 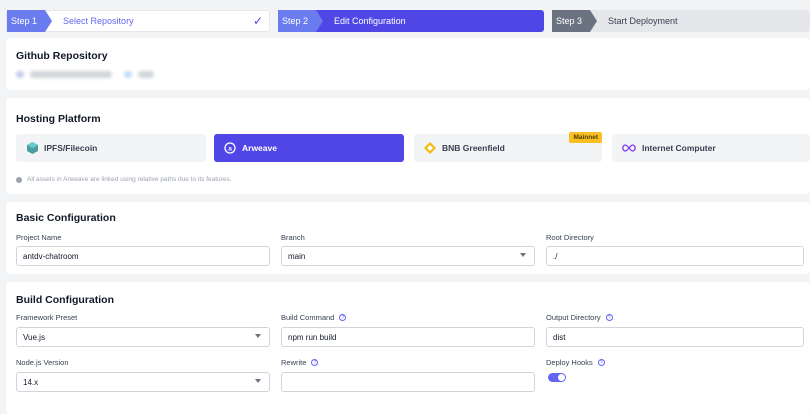 I want to click on framework-preset-label: Framework Preset, so click(x=47, y=317).